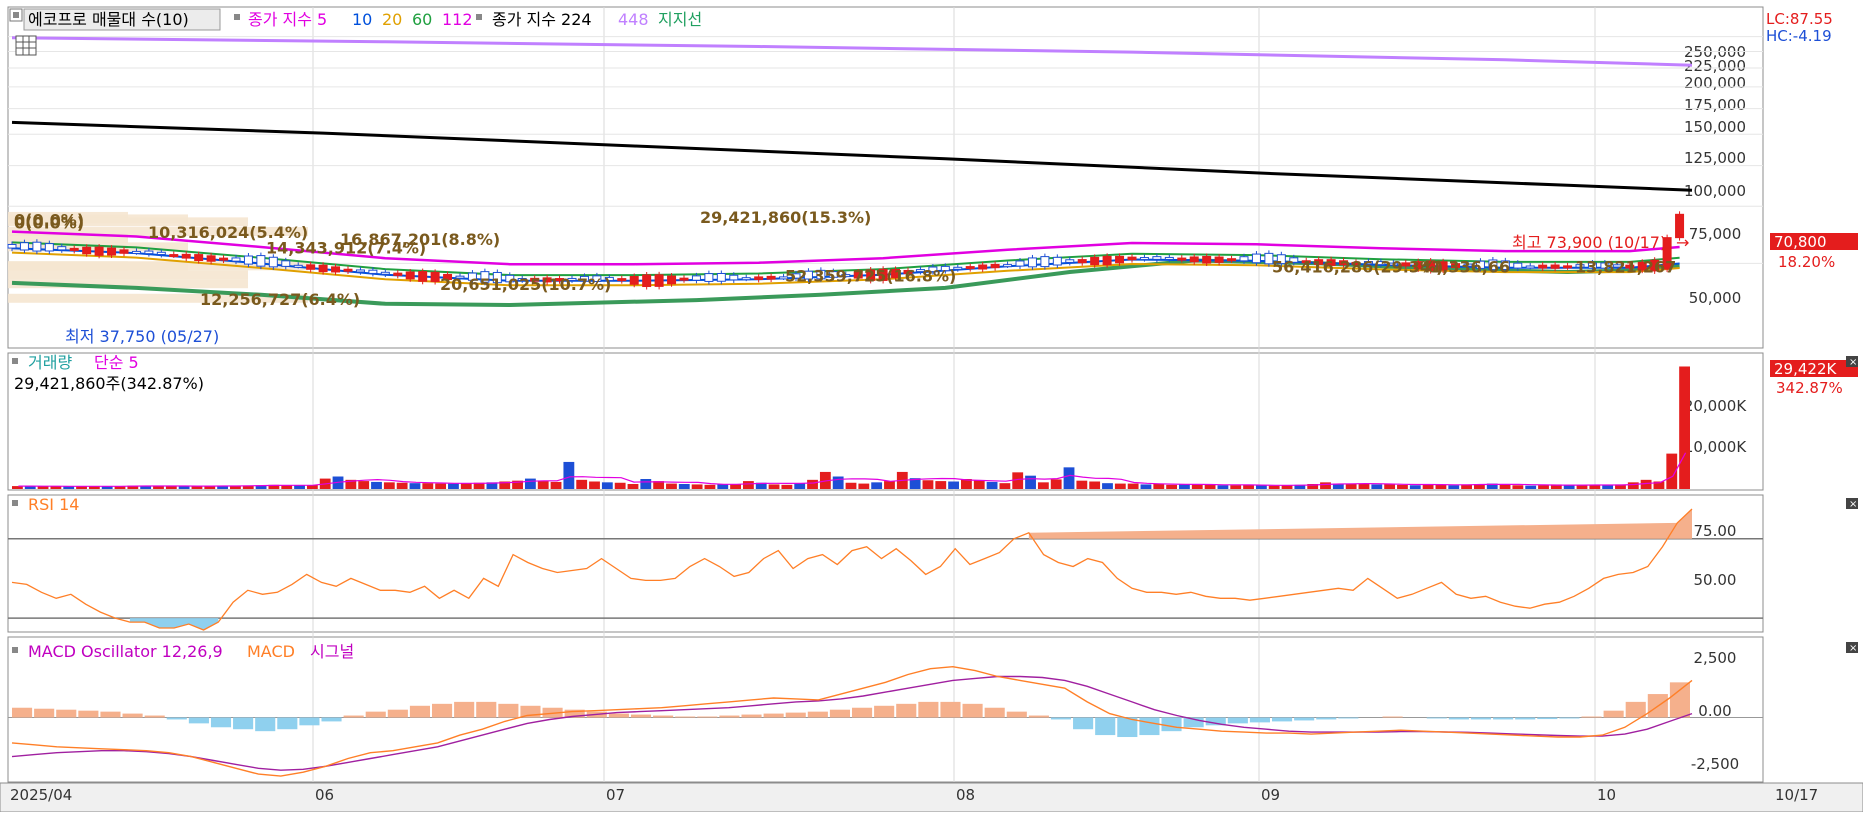  I want to click on legend-item: 에코프로 매물대 수(10), so click(108, 19).